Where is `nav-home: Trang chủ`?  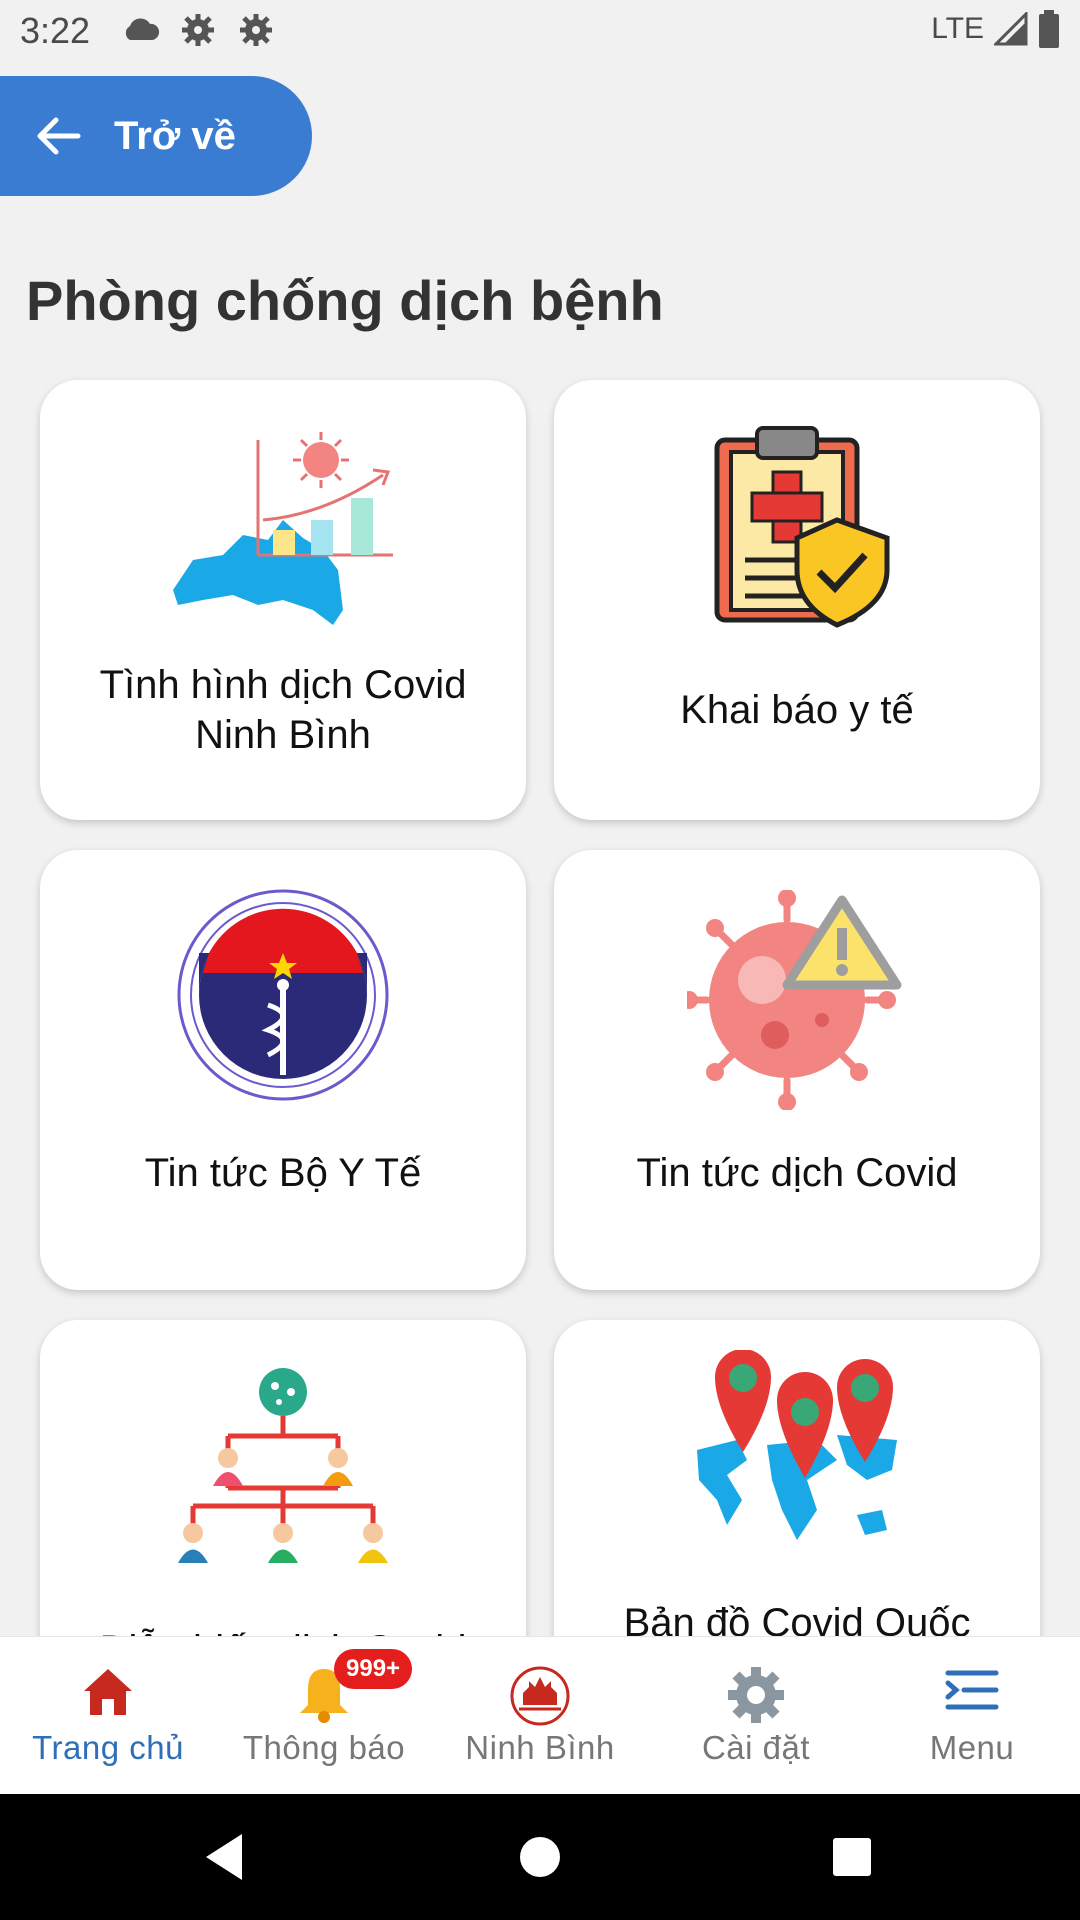 nav-home: Trang chủ is located at coordinates (108, 1716).